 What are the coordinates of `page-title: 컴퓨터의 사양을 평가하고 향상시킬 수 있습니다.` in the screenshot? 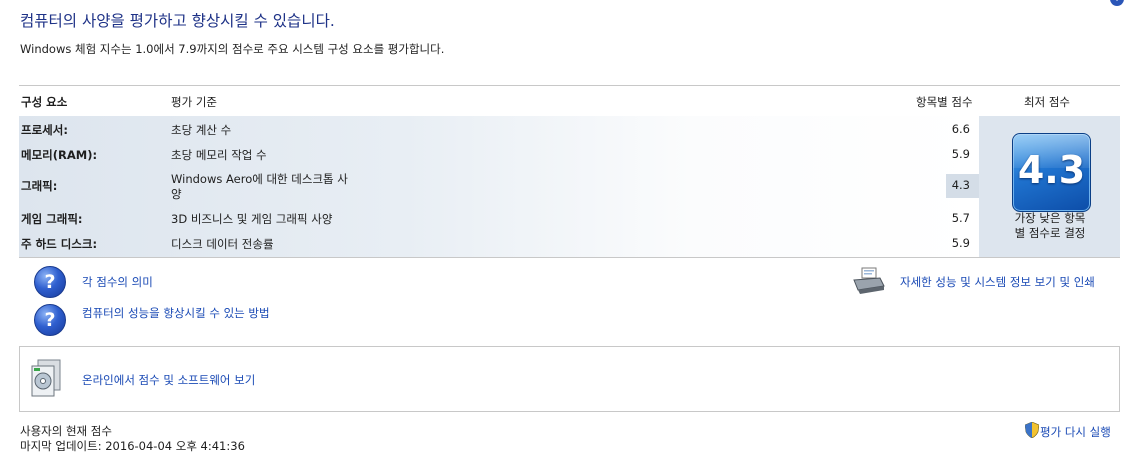 It's located at (177, 21).